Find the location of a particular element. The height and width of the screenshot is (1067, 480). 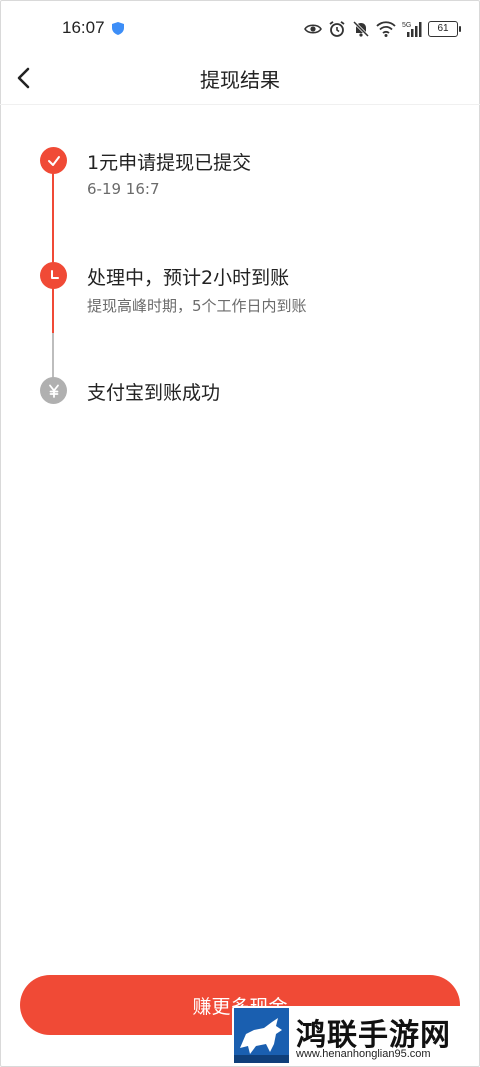

alarm-icon is located at coordinates (337, 29).